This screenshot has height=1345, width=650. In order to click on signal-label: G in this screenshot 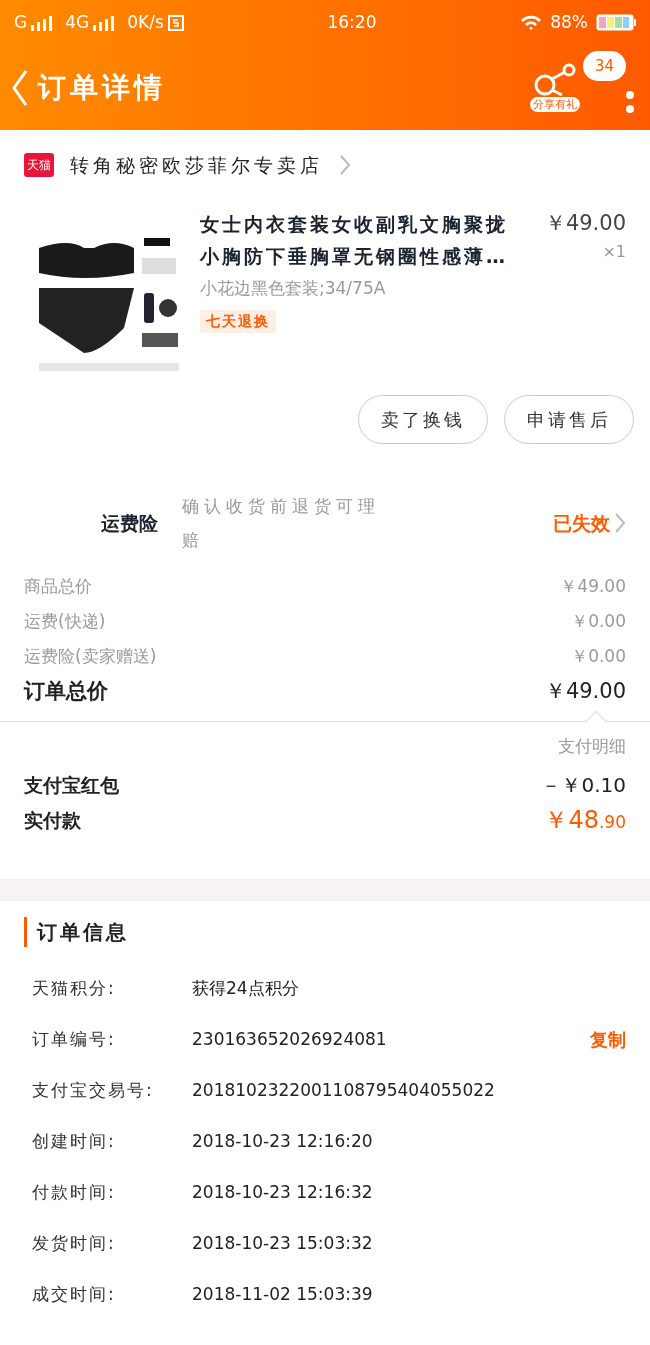, I will do `click(21, 22)`.